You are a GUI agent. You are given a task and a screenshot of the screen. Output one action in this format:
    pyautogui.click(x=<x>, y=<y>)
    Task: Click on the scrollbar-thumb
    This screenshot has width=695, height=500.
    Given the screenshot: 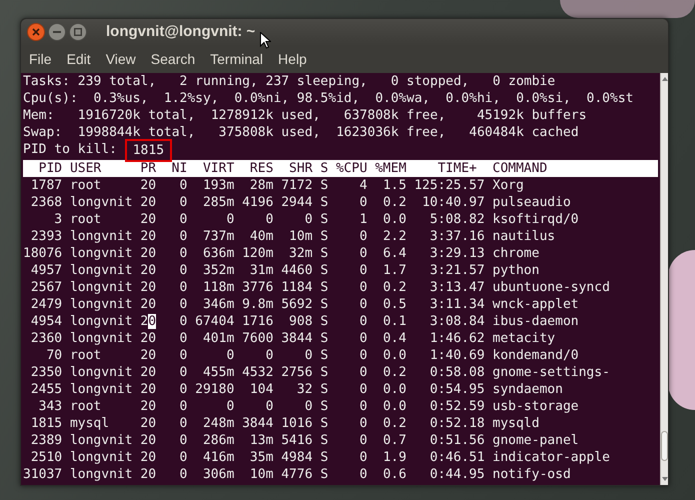 What is the action you would take?
    pyautogui.click(x=664, y=446)
    